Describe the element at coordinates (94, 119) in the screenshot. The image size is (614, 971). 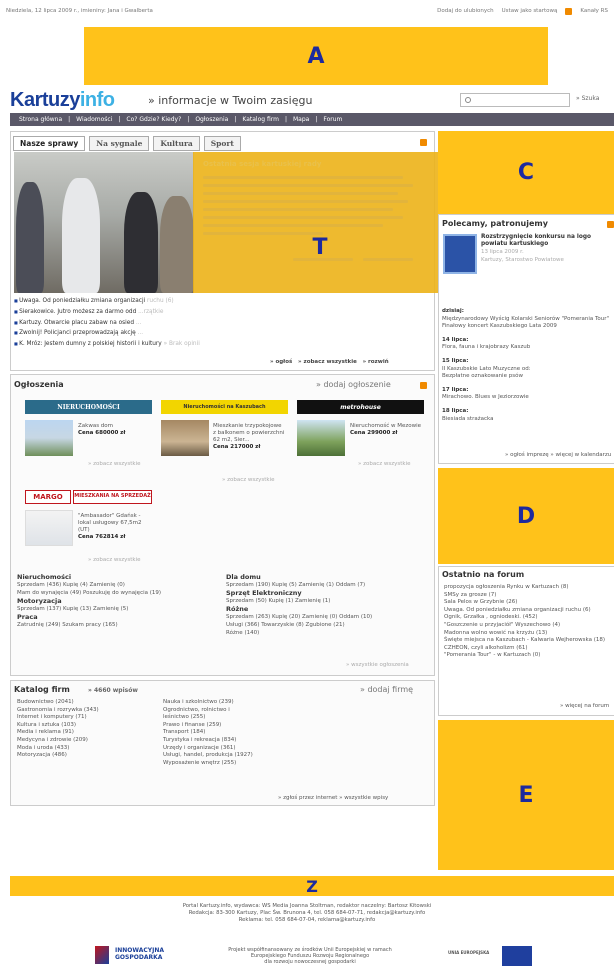
I see `nav-news: Wiadomości` at that location.